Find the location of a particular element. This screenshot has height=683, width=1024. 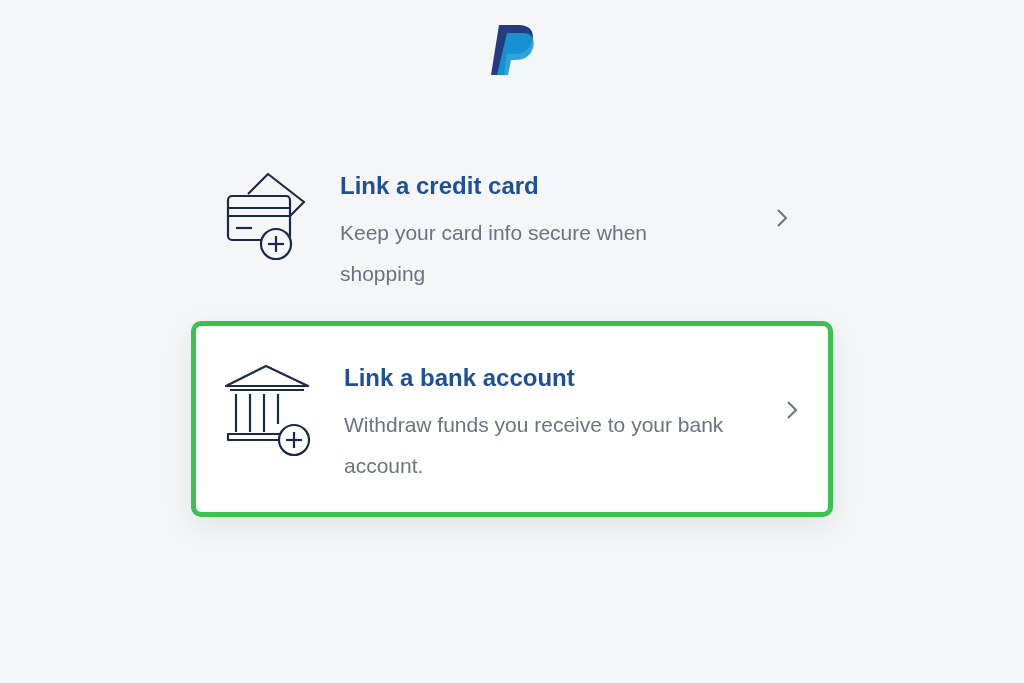

option-title: Link a bank account is located at coordinates (460, 378).